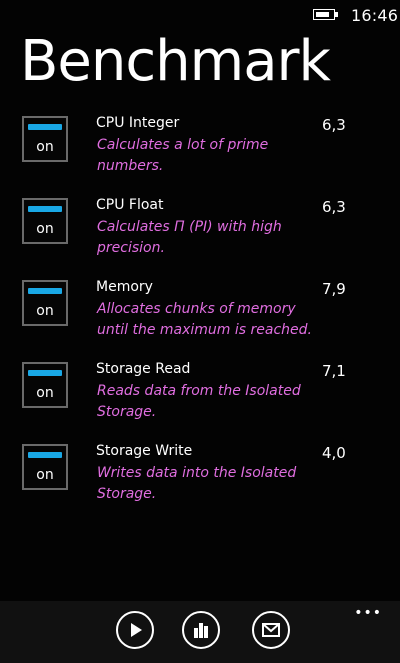 Image resolution: width=400 pixels, height=663 pixels. I want to click on results-button, so click(201, 630).